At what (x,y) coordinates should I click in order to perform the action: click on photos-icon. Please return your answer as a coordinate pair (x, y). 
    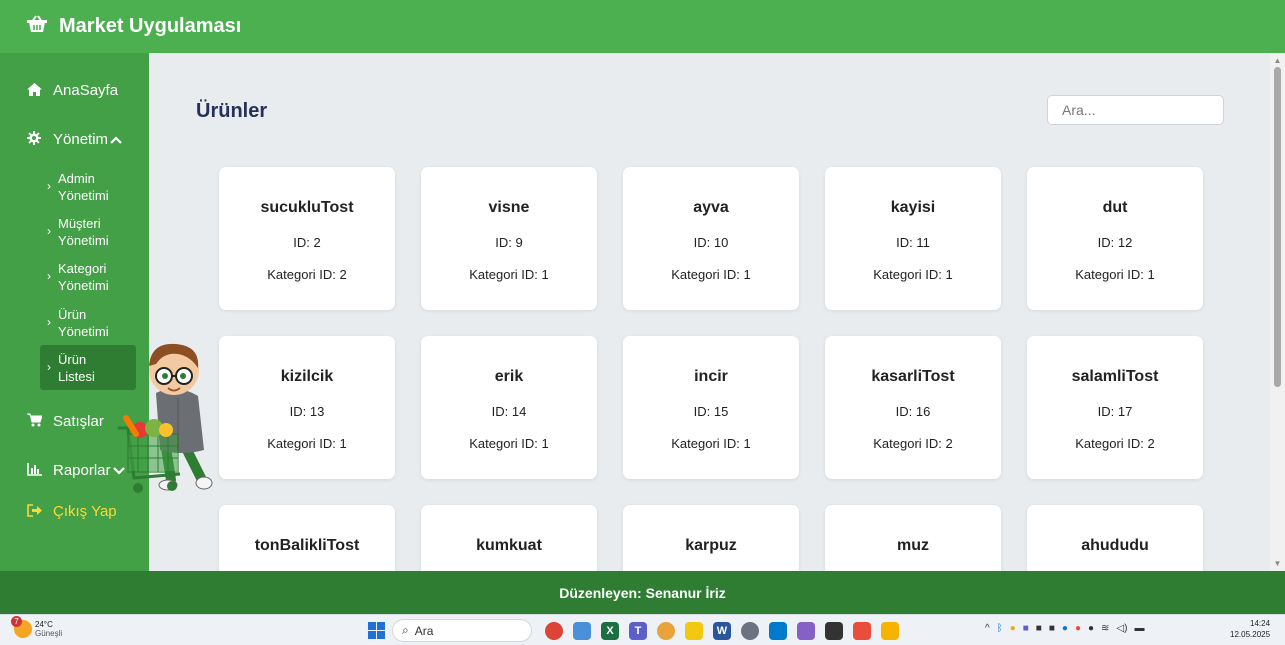
    Looking at the image, I should click on (582, 630).